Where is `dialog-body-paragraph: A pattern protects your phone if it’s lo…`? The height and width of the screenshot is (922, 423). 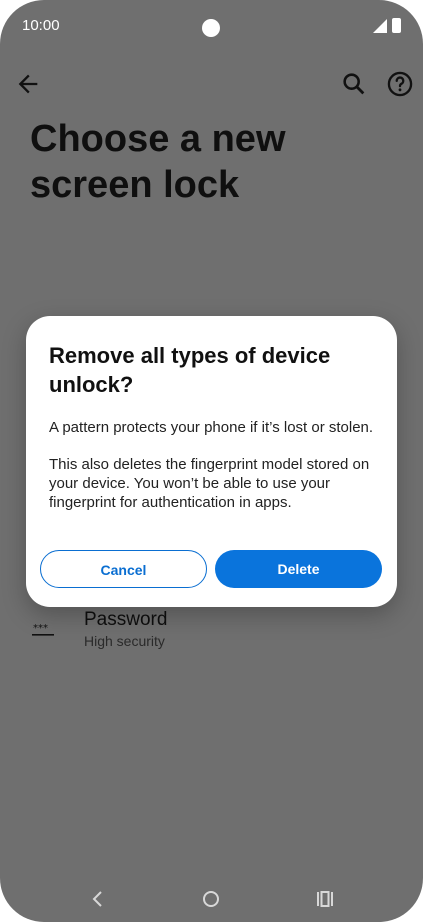 dialog-body-paragraph: A pattern protects your phone if it’s lo… is located at coordinates (211, 427).